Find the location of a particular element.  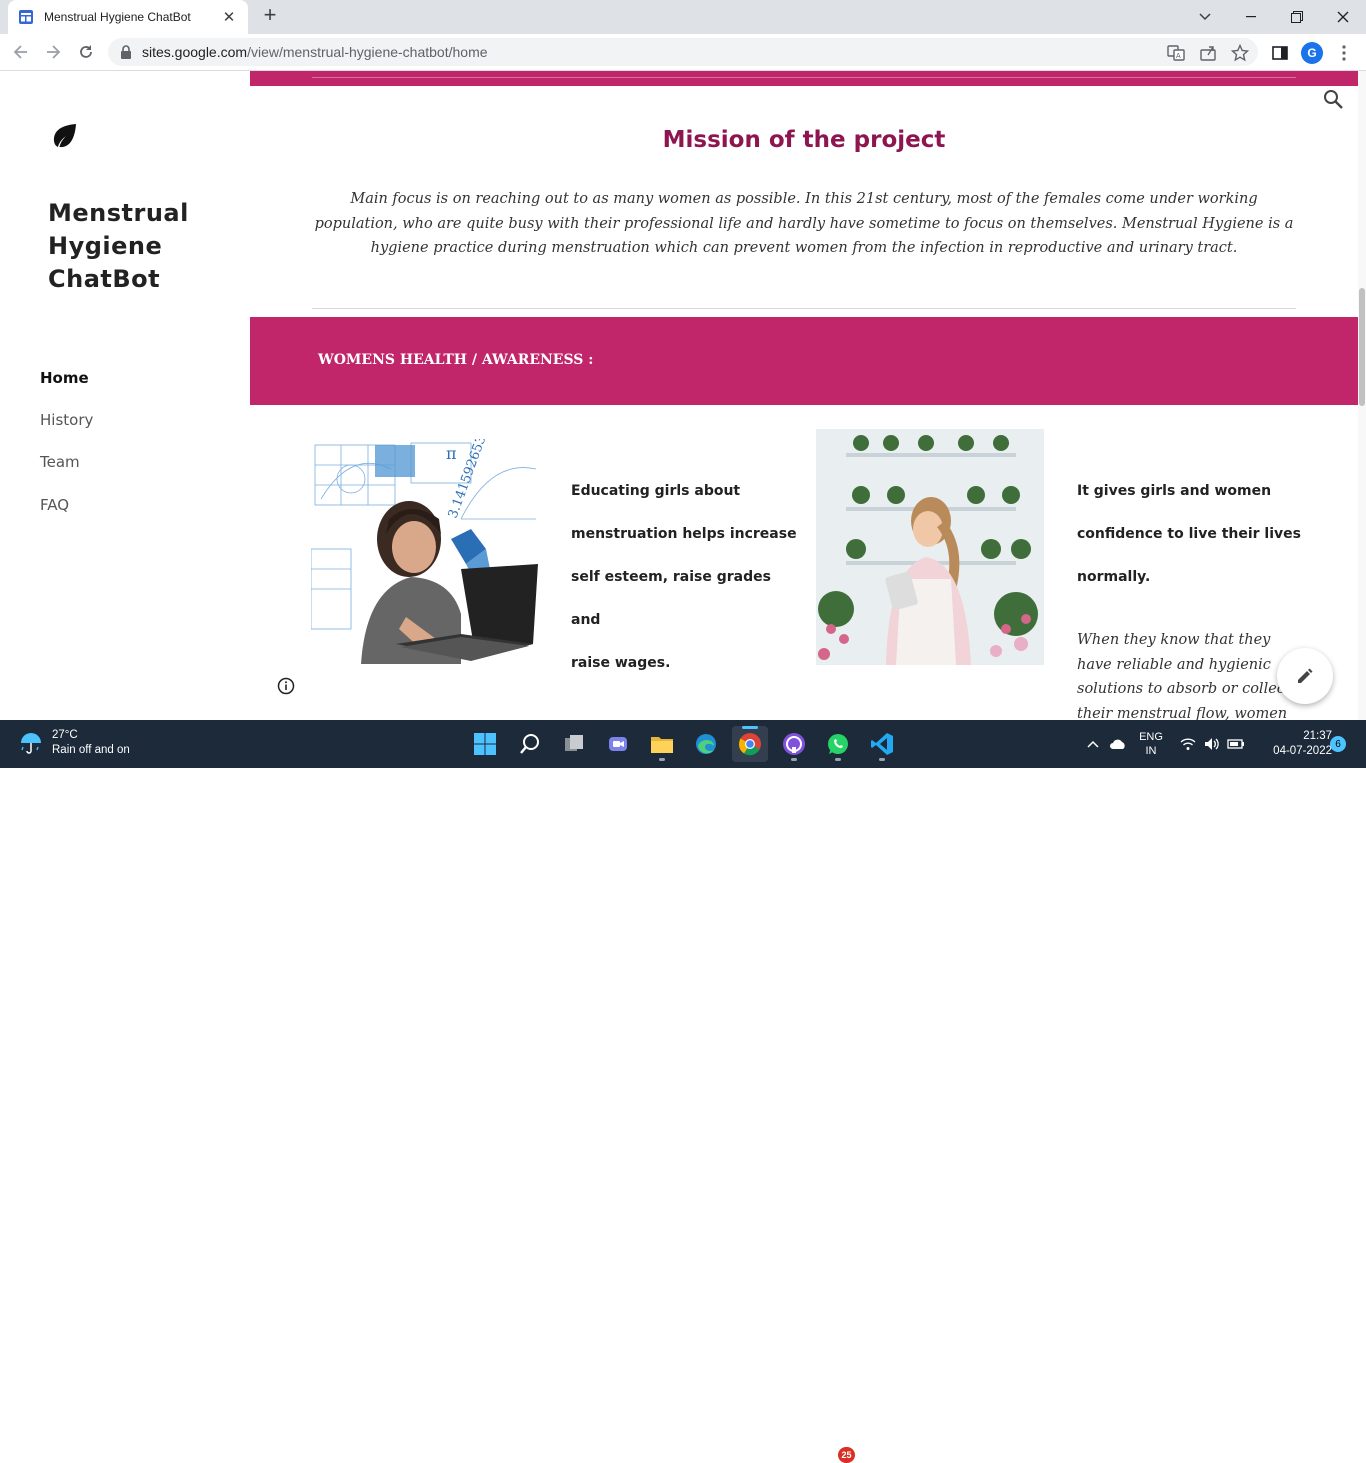

svg-text: π is located at coordinates (451, 453).